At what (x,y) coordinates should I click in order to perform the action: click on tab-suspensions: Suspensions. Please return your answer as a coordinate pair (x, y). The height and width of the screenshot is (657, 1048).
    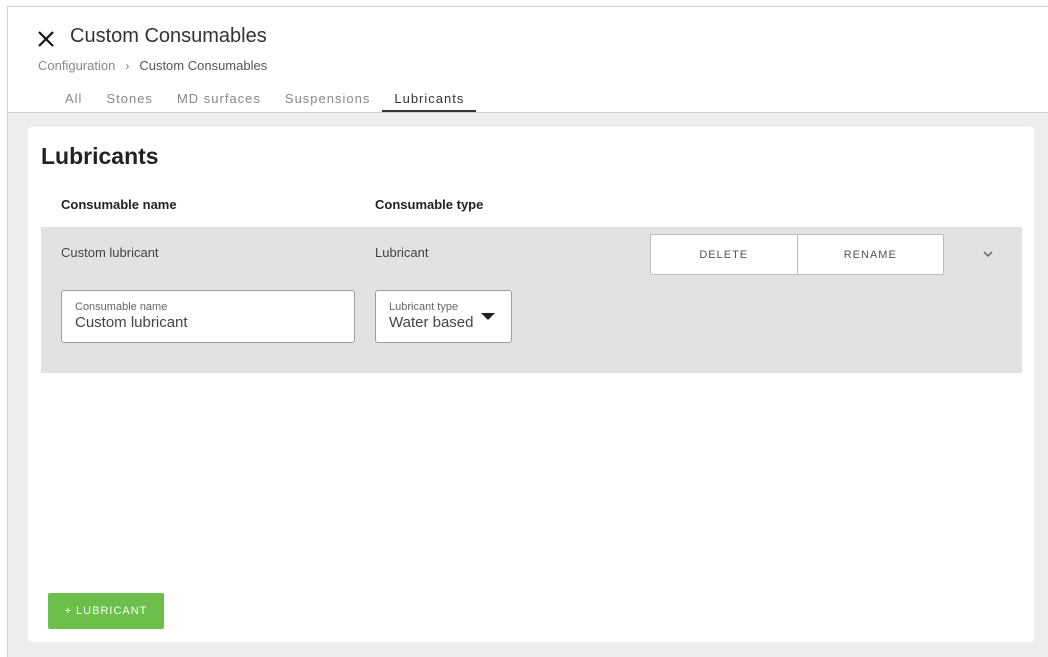
    Looking at the image, I should click on (327, 101).